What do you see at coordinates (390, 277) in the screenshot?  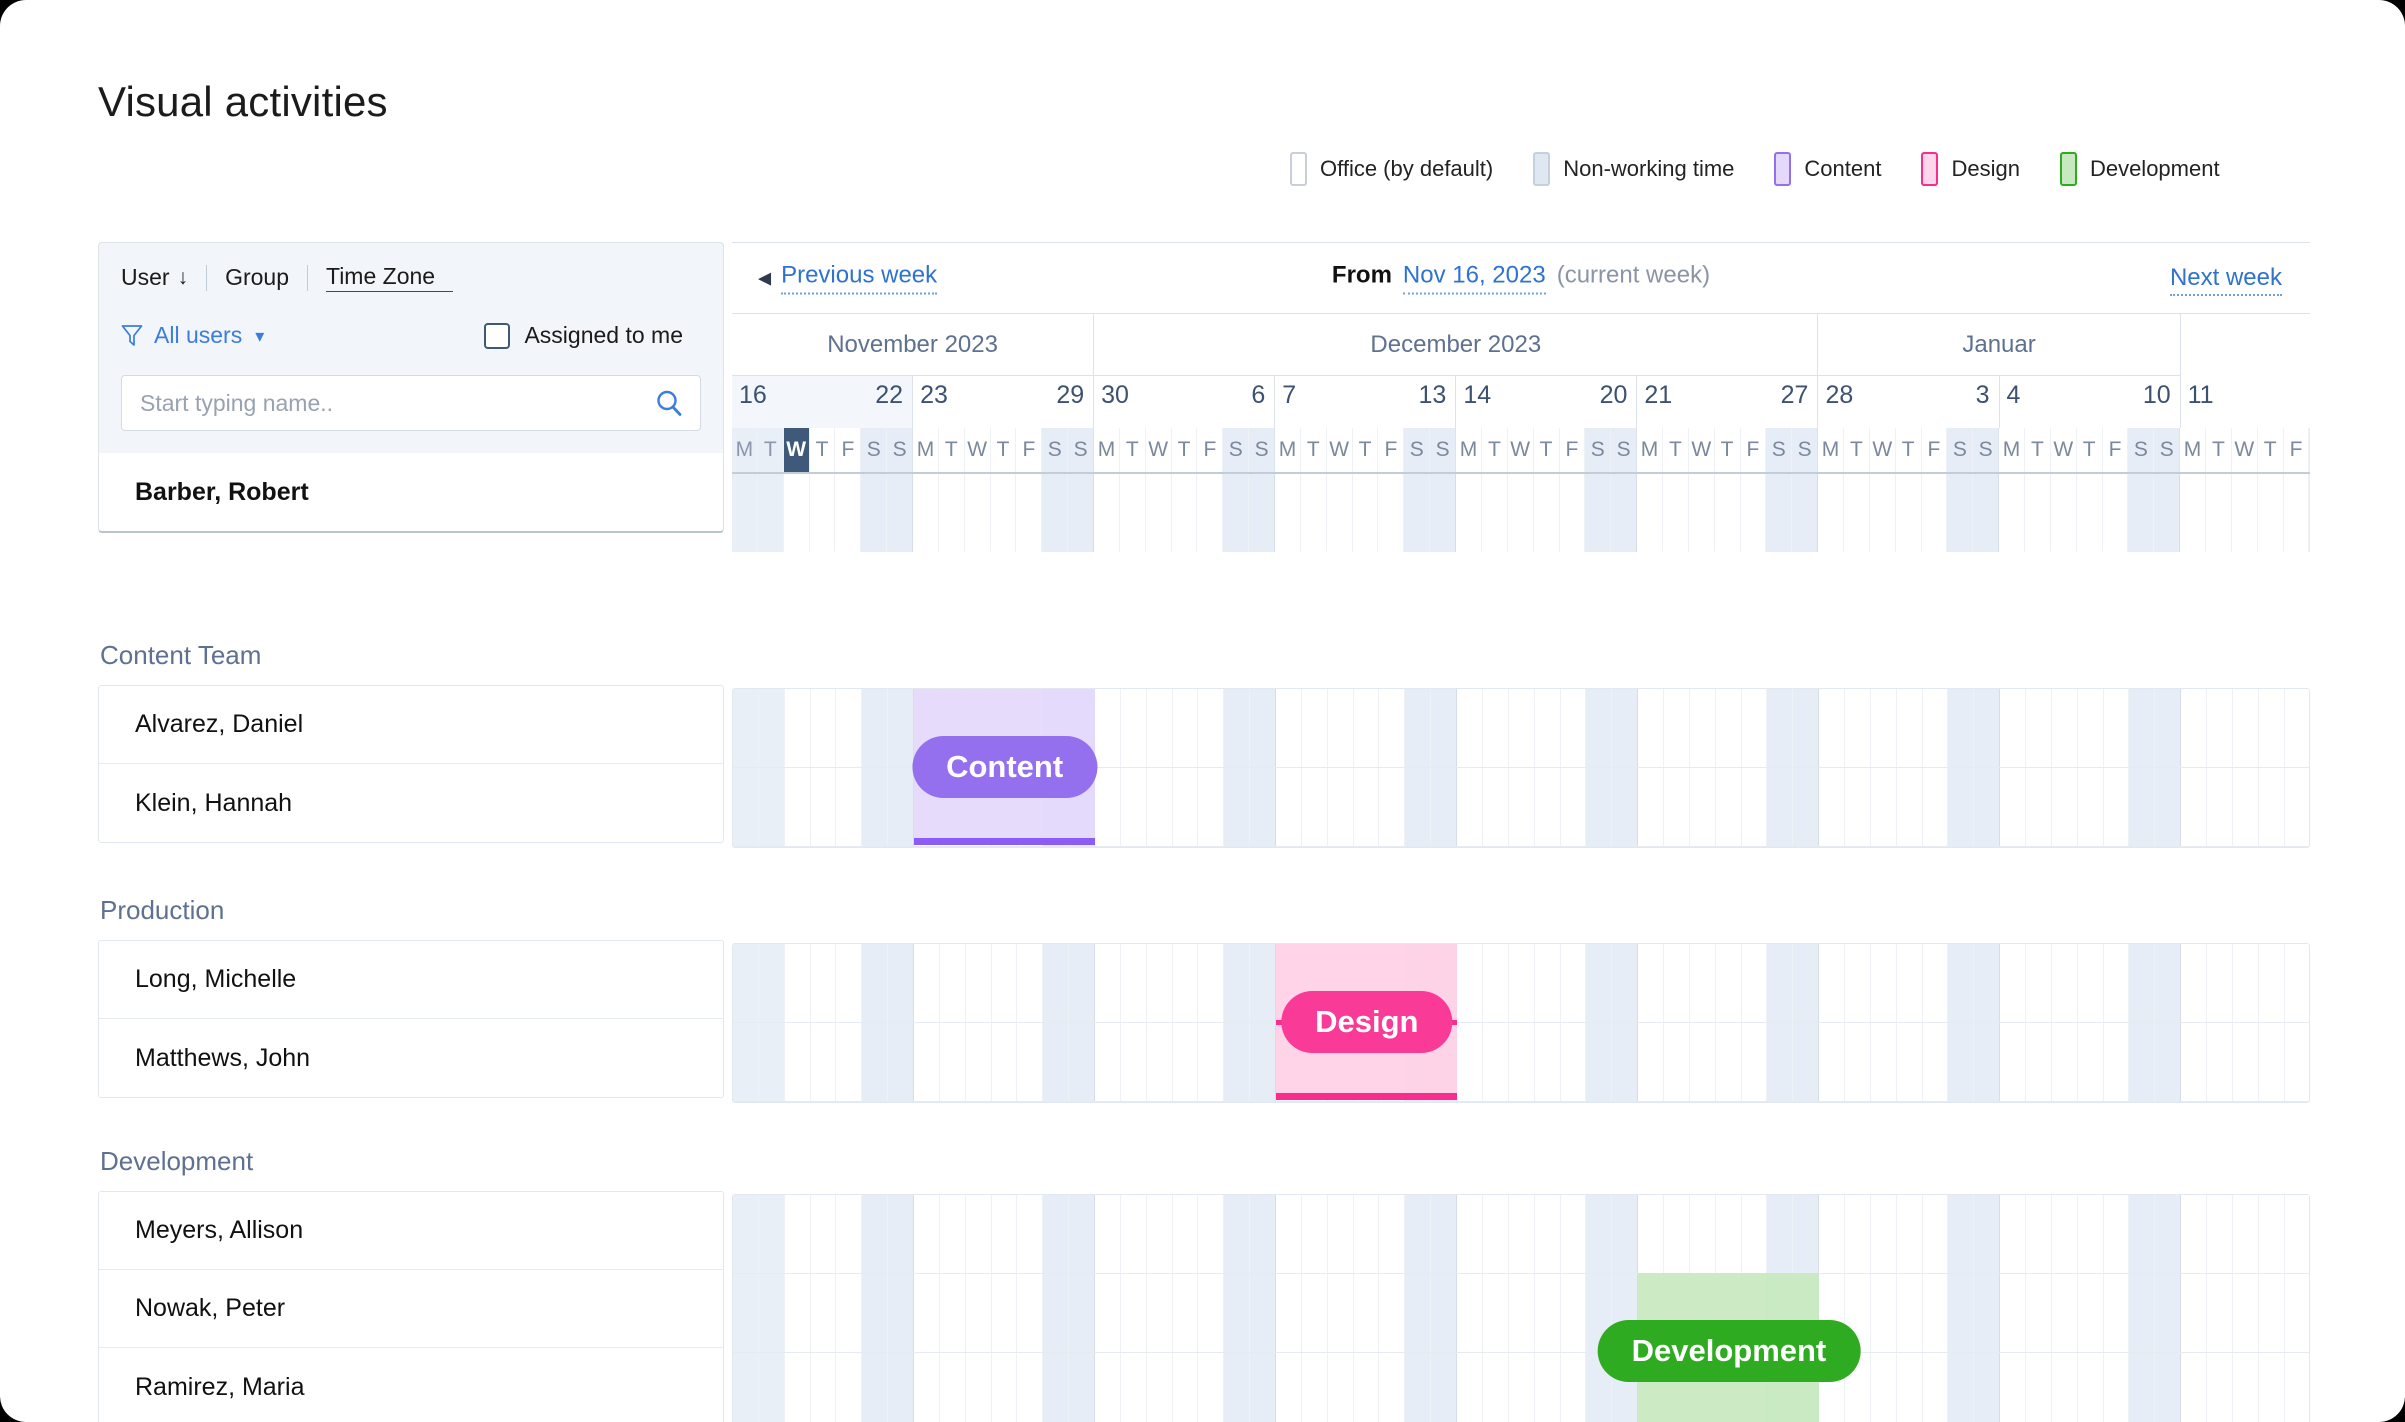 I see `sort-tab-time-zone: Time Zone` at bounding box center [390, 277].